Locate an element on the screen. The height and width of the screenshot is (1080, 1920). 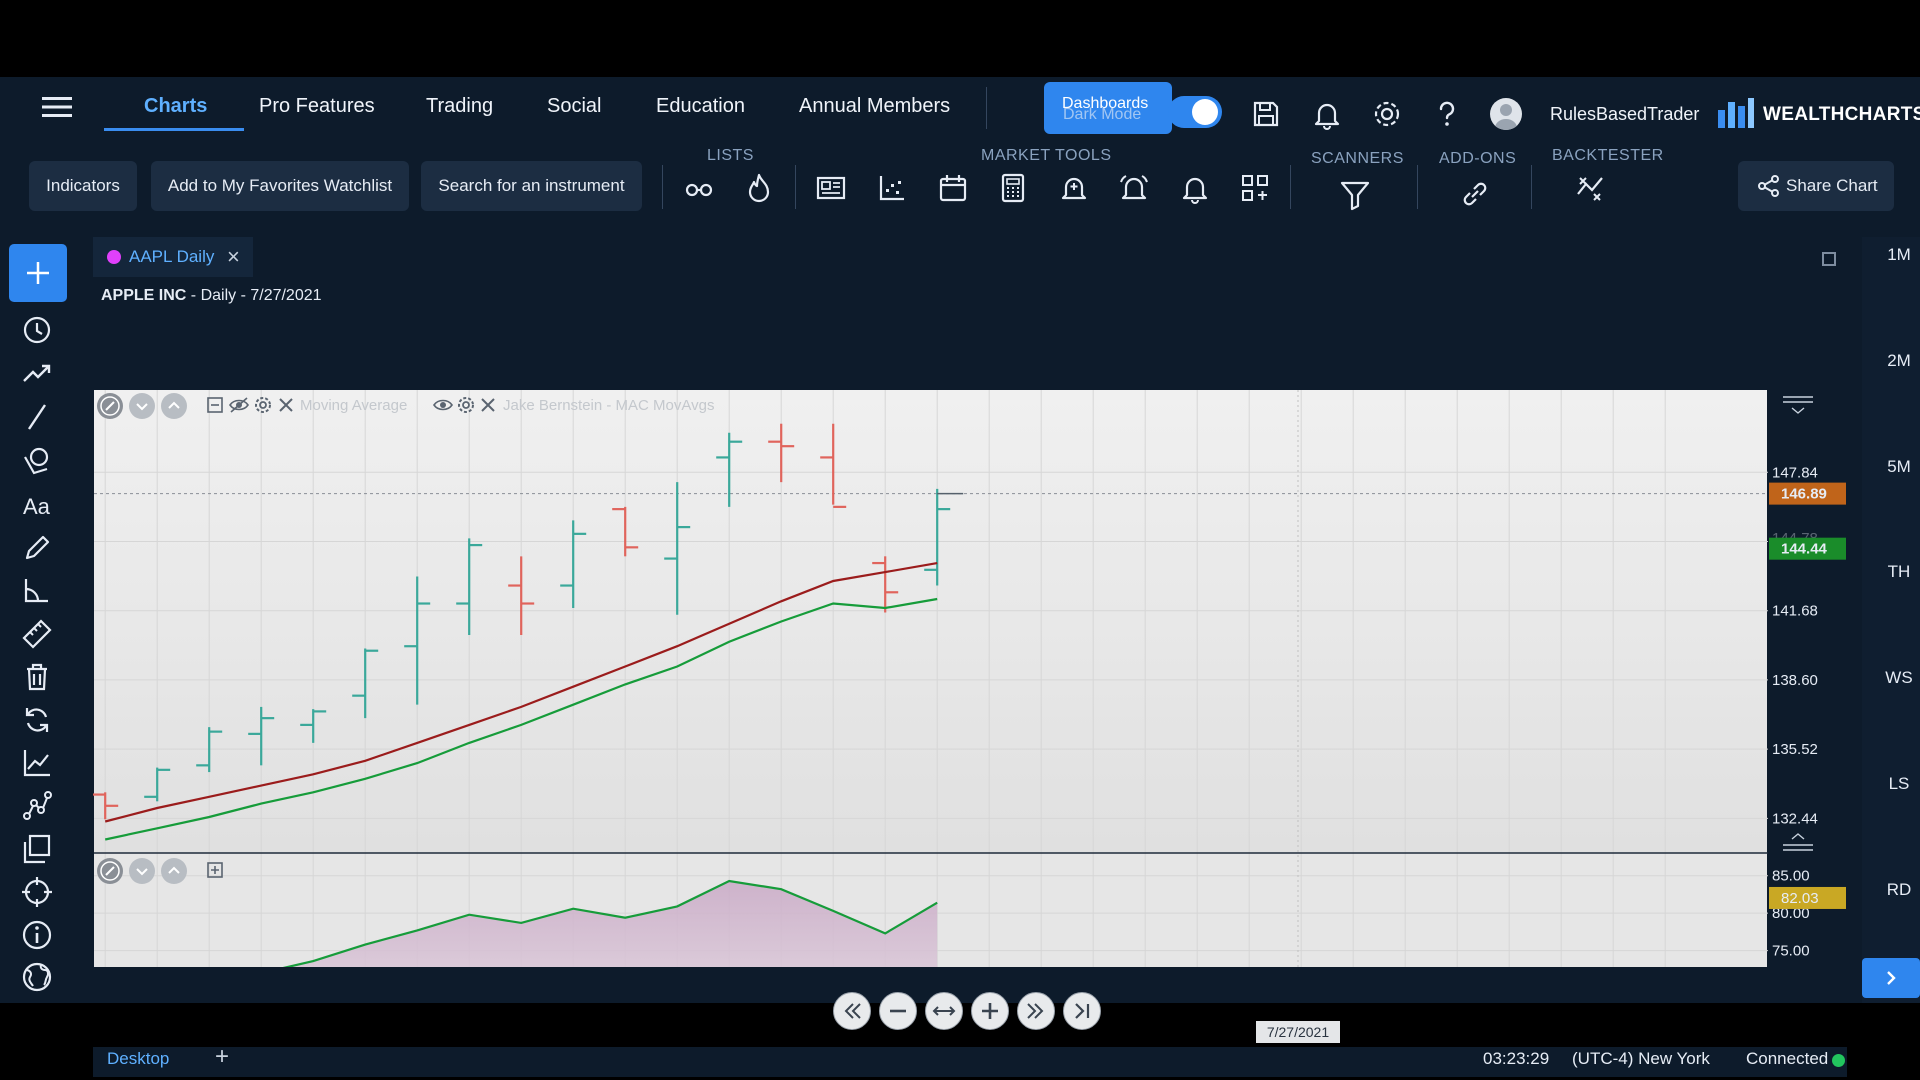
workspace-tab-desktop: Desktop is located at coordinates (138, 1059).